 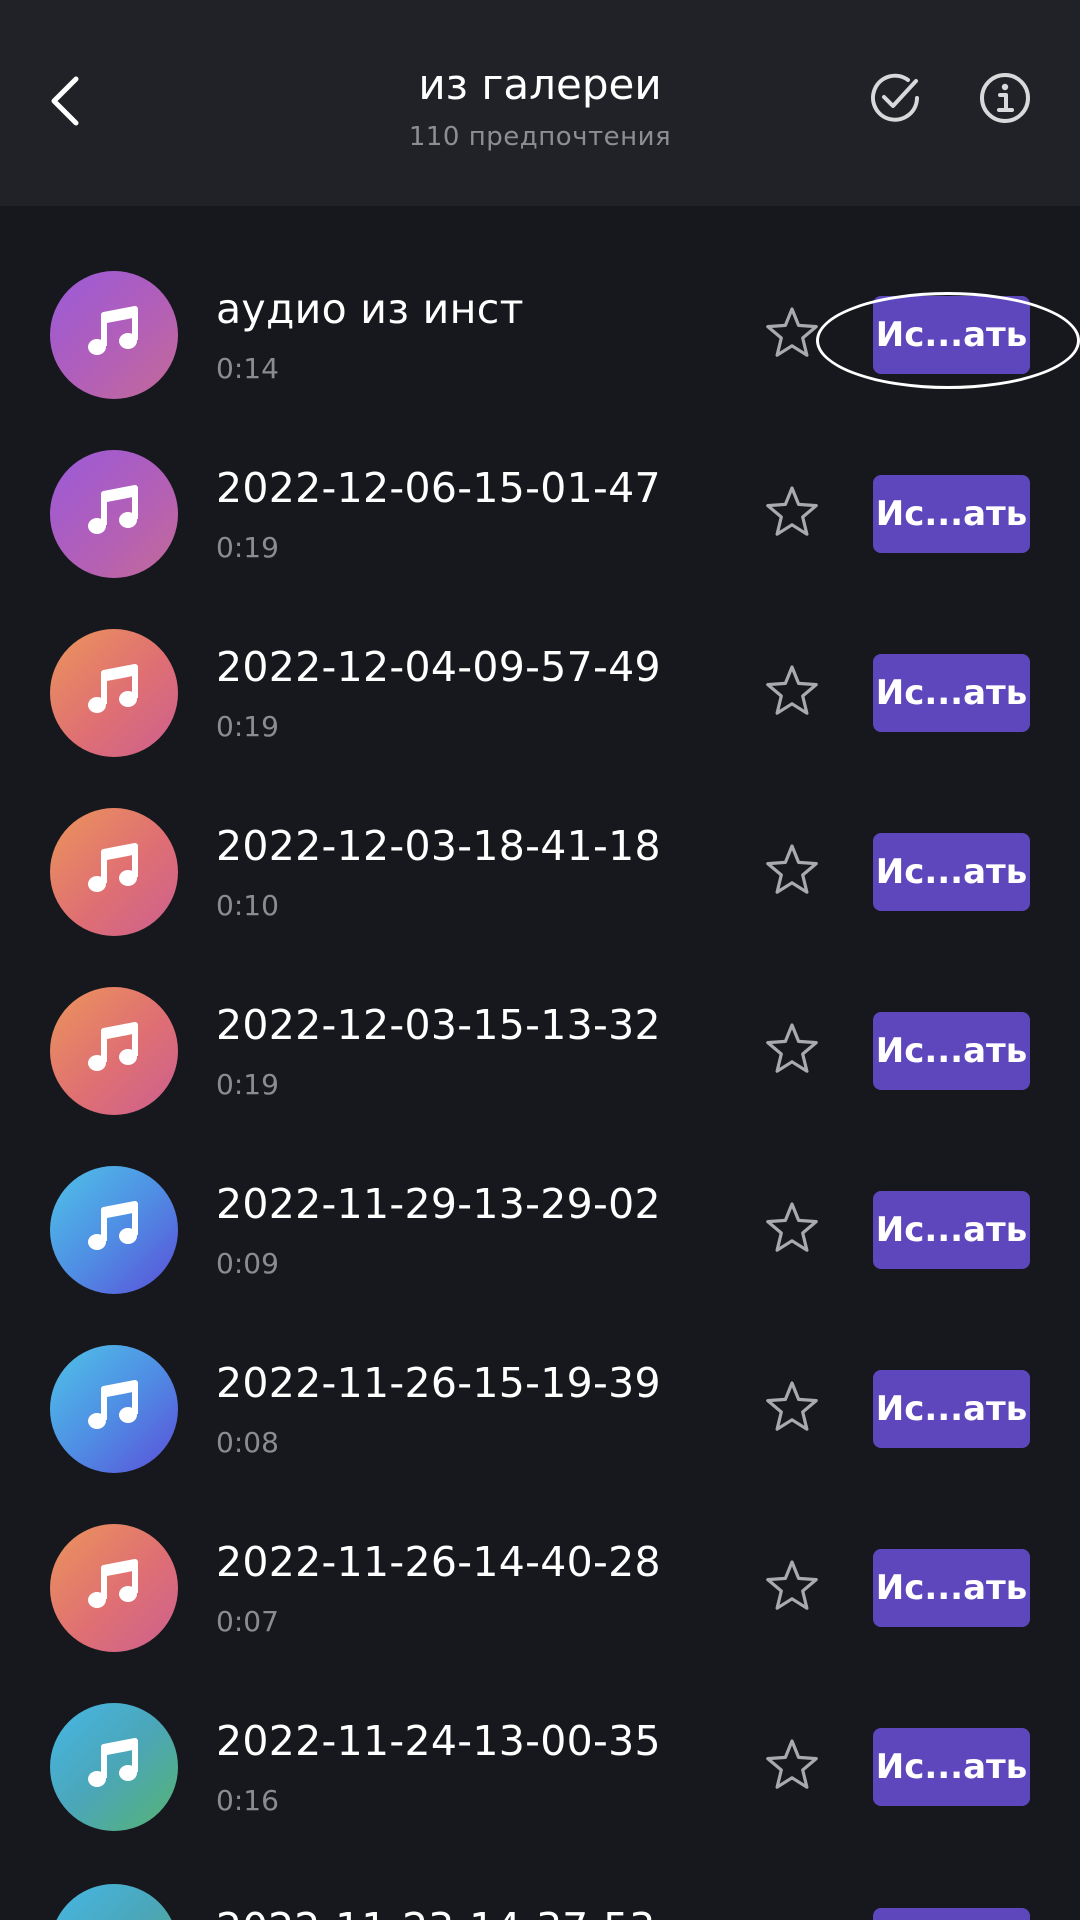 I want to click on list-item: 2022-12-03-15-13-32 0:19 Ис...ать, so click(x=540, y=1050).